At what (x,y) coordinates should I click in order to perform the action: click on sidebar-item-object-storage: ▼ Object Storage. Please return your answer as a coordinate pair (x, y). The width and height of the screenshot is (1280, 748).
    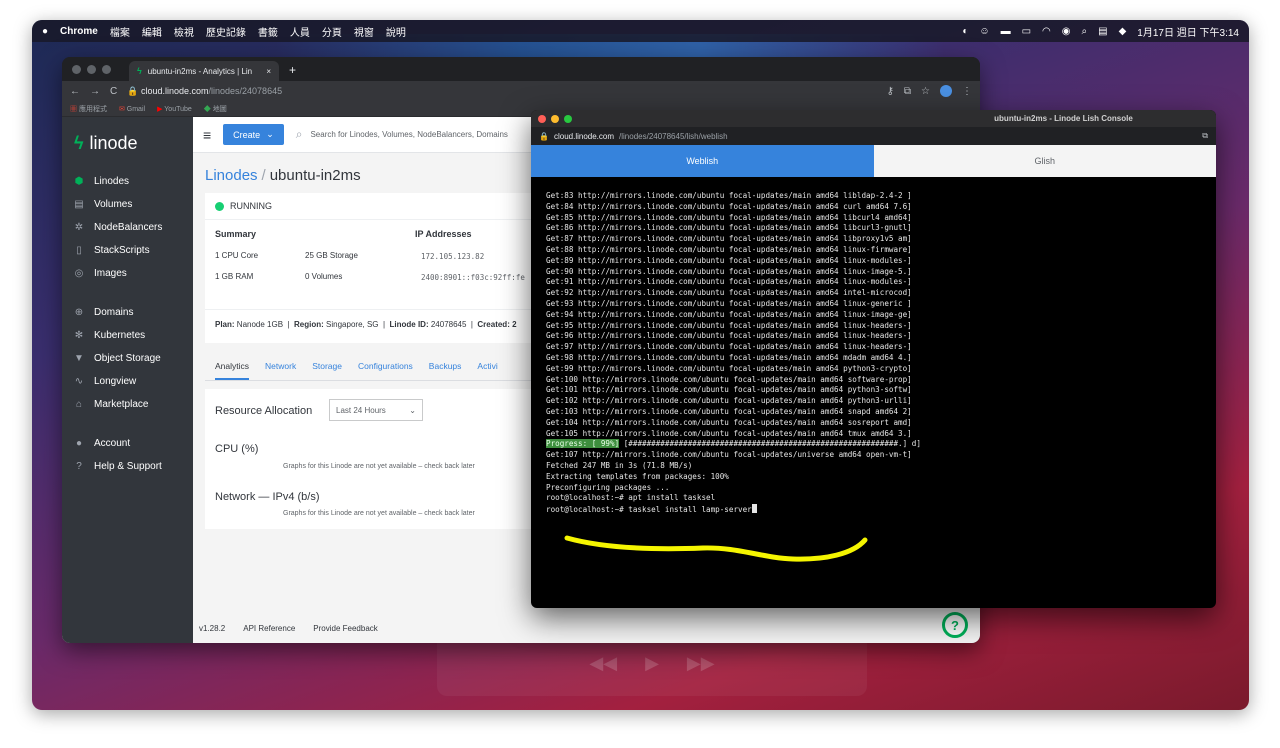
    Looking at the image, I should click on (127, 358).